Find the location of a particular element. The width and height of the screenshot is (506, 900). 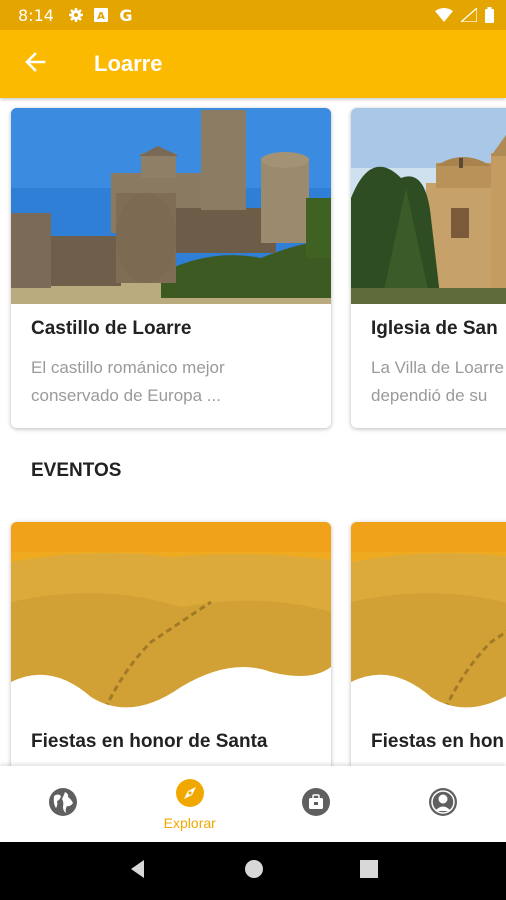

nav-item-explorar: Explorar is located at coordinates (190, 804).